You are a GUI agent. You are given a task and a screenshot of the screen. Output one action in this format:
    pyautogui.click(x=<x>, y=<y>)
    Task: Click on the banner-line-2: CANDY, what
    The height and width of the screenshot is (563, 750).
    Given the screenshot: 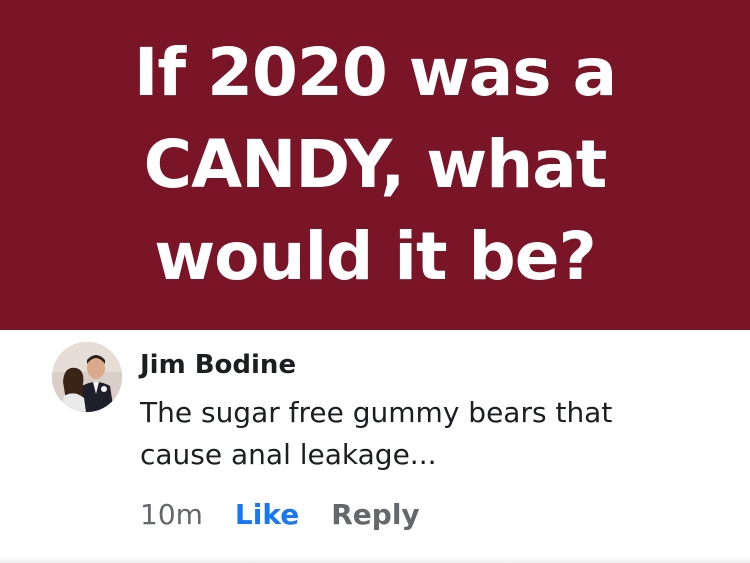 What is the action you would take?
    pyautogui.click(x=375, y=164)
    